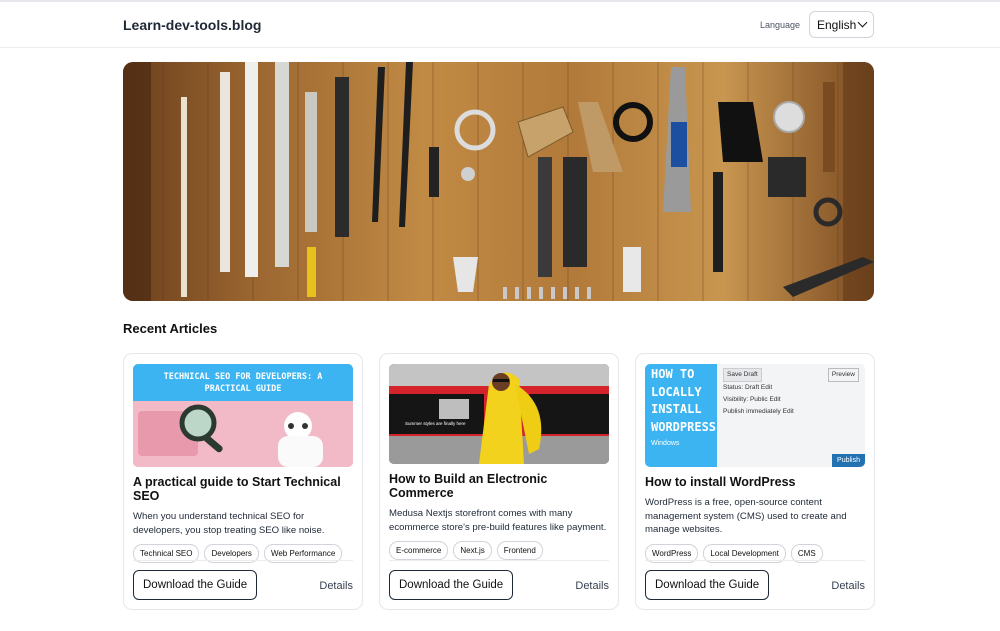 The width and height of the screenshot is (1000, 631). What do you see at coordinates (862, 22) in the screenshot?
I see `chevron-down-icon` at bounding box center [862, 22].